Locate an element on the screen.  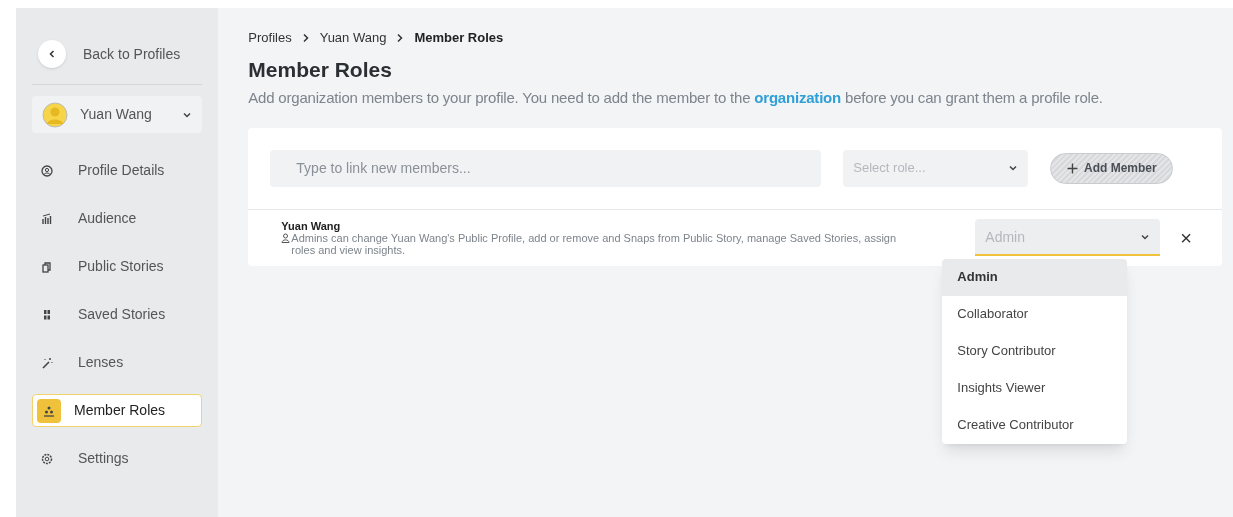
sidebar-item: Public Stories is located at coordinates (117, 266).